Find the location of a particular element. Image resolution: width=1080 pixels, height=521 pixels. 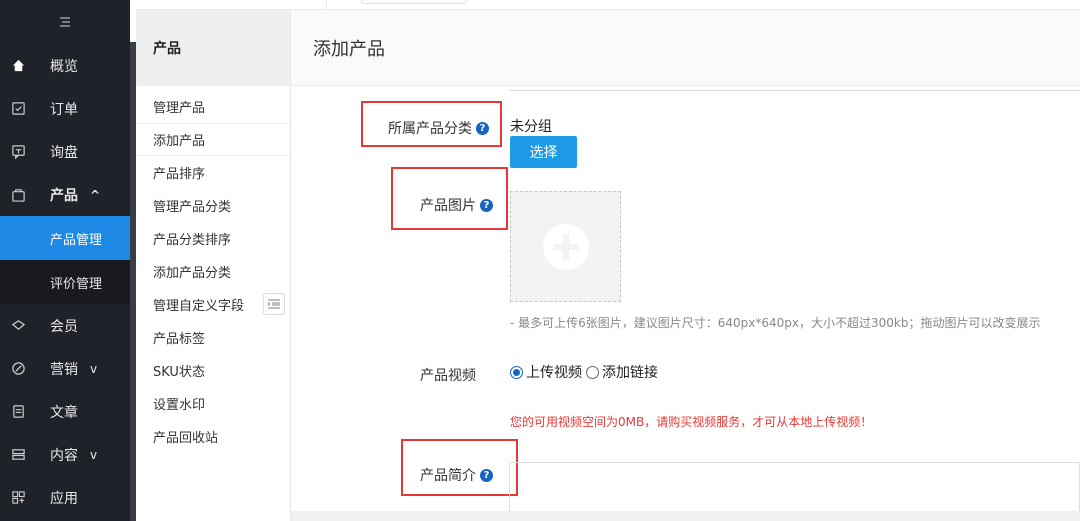

sidebar-item-inquiry: 询盘 is located at coordinates (65, 151).